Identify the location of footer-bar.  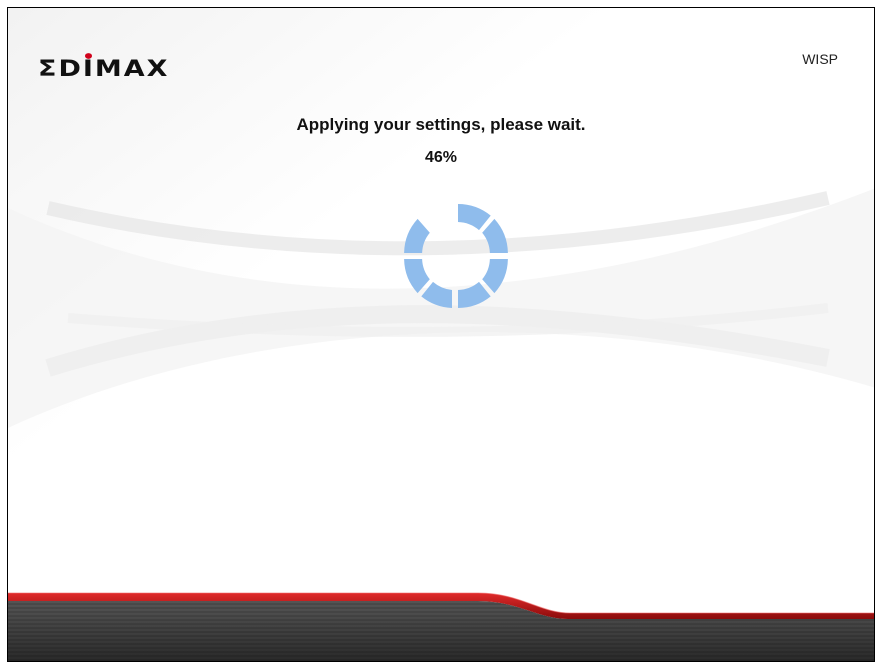
(441, 626).